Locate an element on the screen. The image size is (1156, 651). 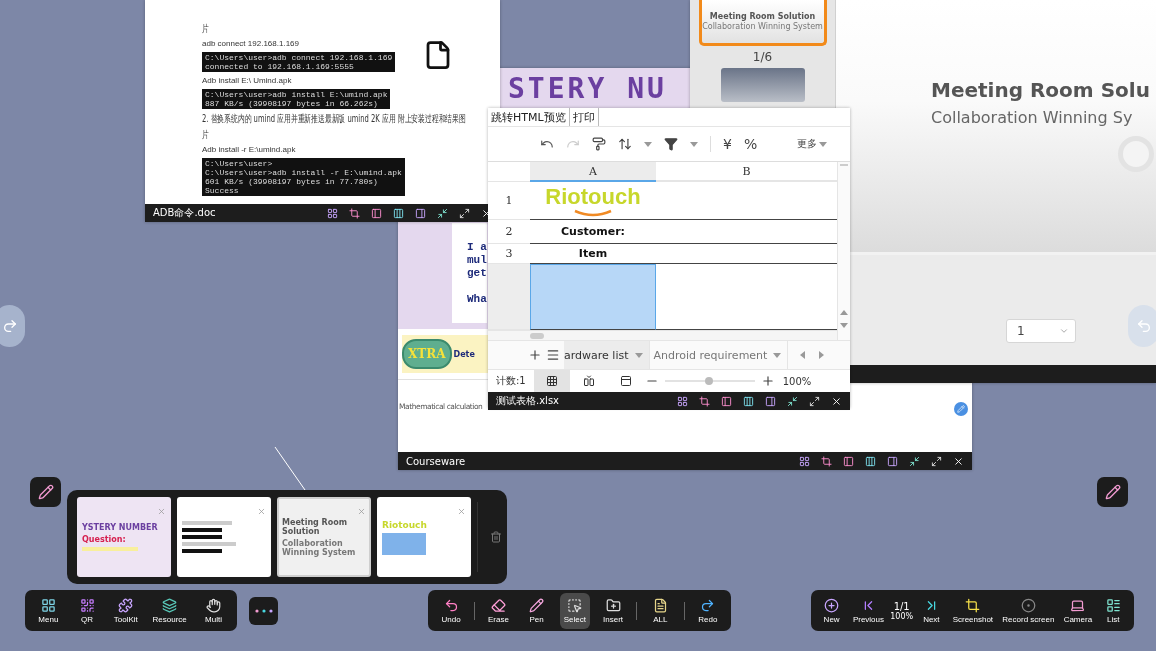
smile-icon is located at coordinates (593, 212).